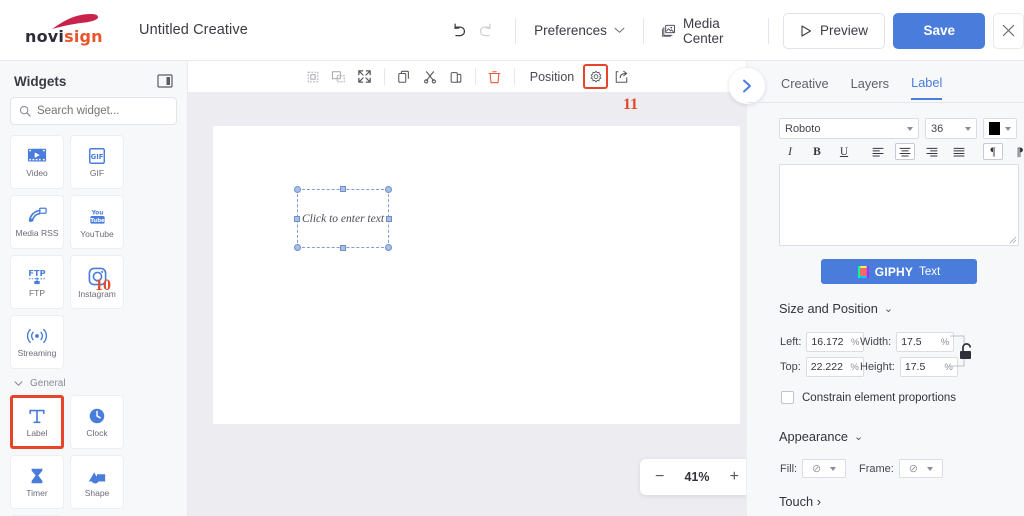 This screenshot has width=1024, height=516. Describe the element at coordinates (297, 218) in the screenshot. I see `resize-handle-w` at that location.